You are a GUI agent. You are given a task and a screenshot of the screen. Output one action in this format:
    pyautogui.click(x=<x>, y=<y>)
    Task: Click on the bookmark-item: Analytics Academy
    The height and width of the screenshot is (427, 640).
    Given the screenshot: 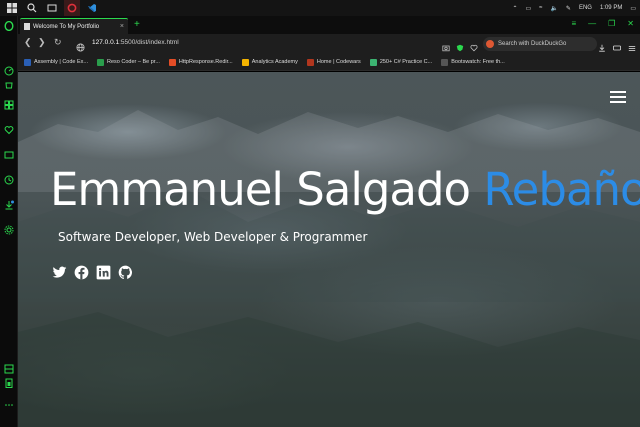 What is the action you would take?
    pyautogui.click(x=269, y=62)
    